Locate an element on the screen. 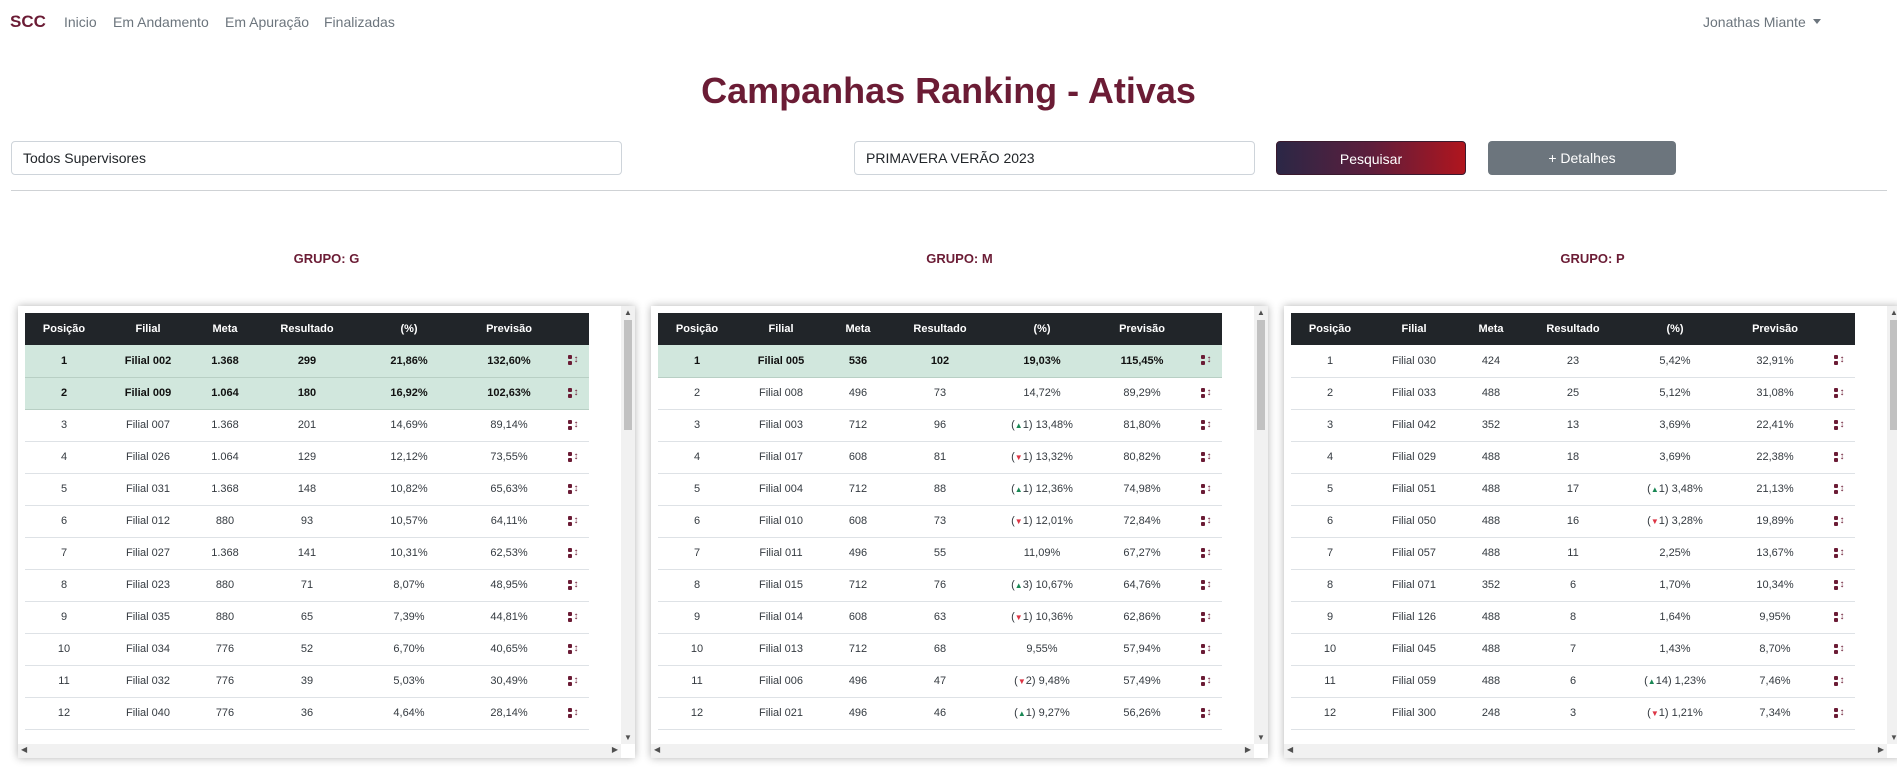  brand-logo: SCC is located at coordinates (28, 22).